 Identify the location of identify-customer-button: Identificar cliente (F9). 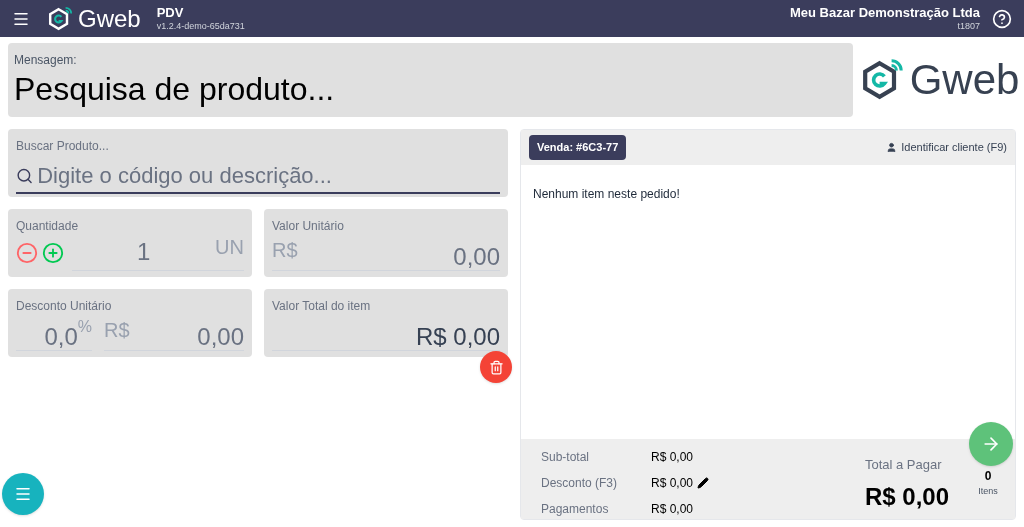
(946, 147).